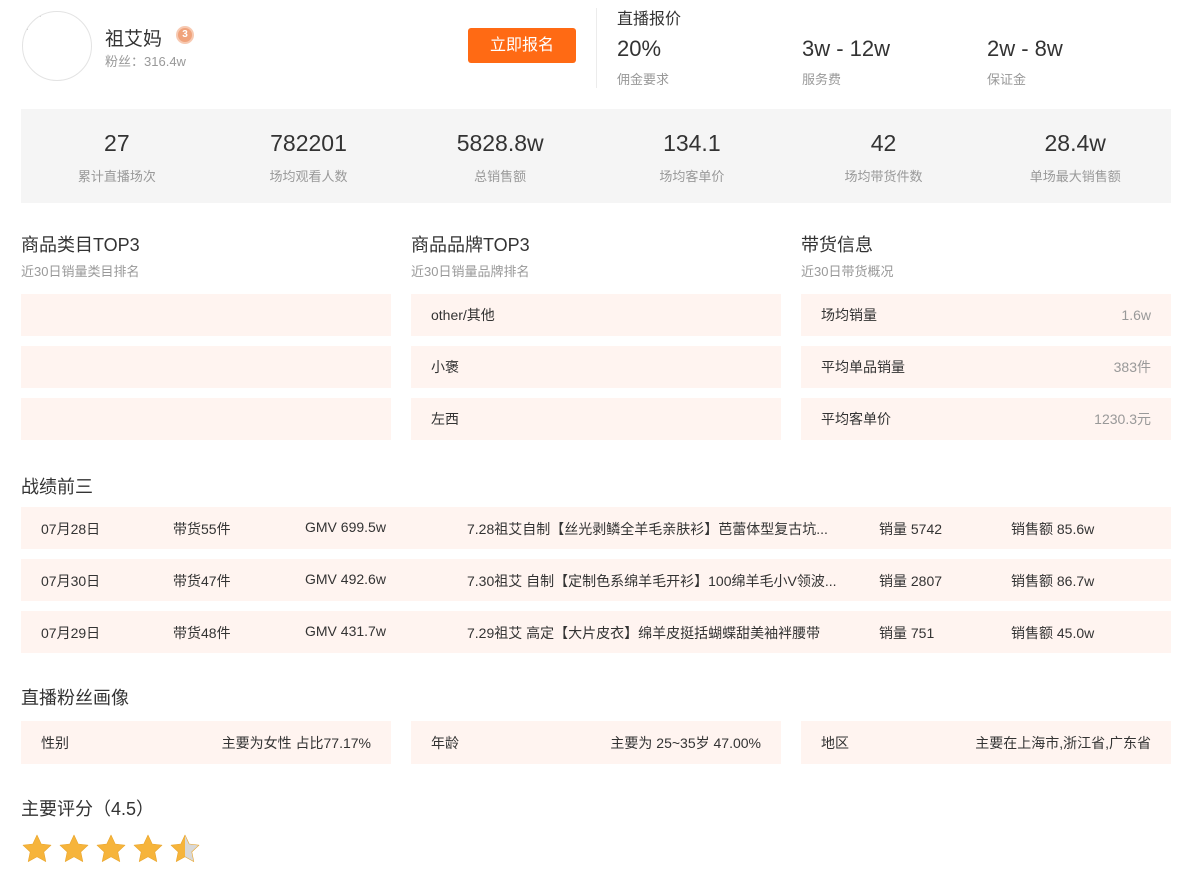 The width and height of the screenshot is (1192, 871). Describe the element at coordinates (34, 23) in the screenshot. I see `avatar-placeholder-icon` at that location.